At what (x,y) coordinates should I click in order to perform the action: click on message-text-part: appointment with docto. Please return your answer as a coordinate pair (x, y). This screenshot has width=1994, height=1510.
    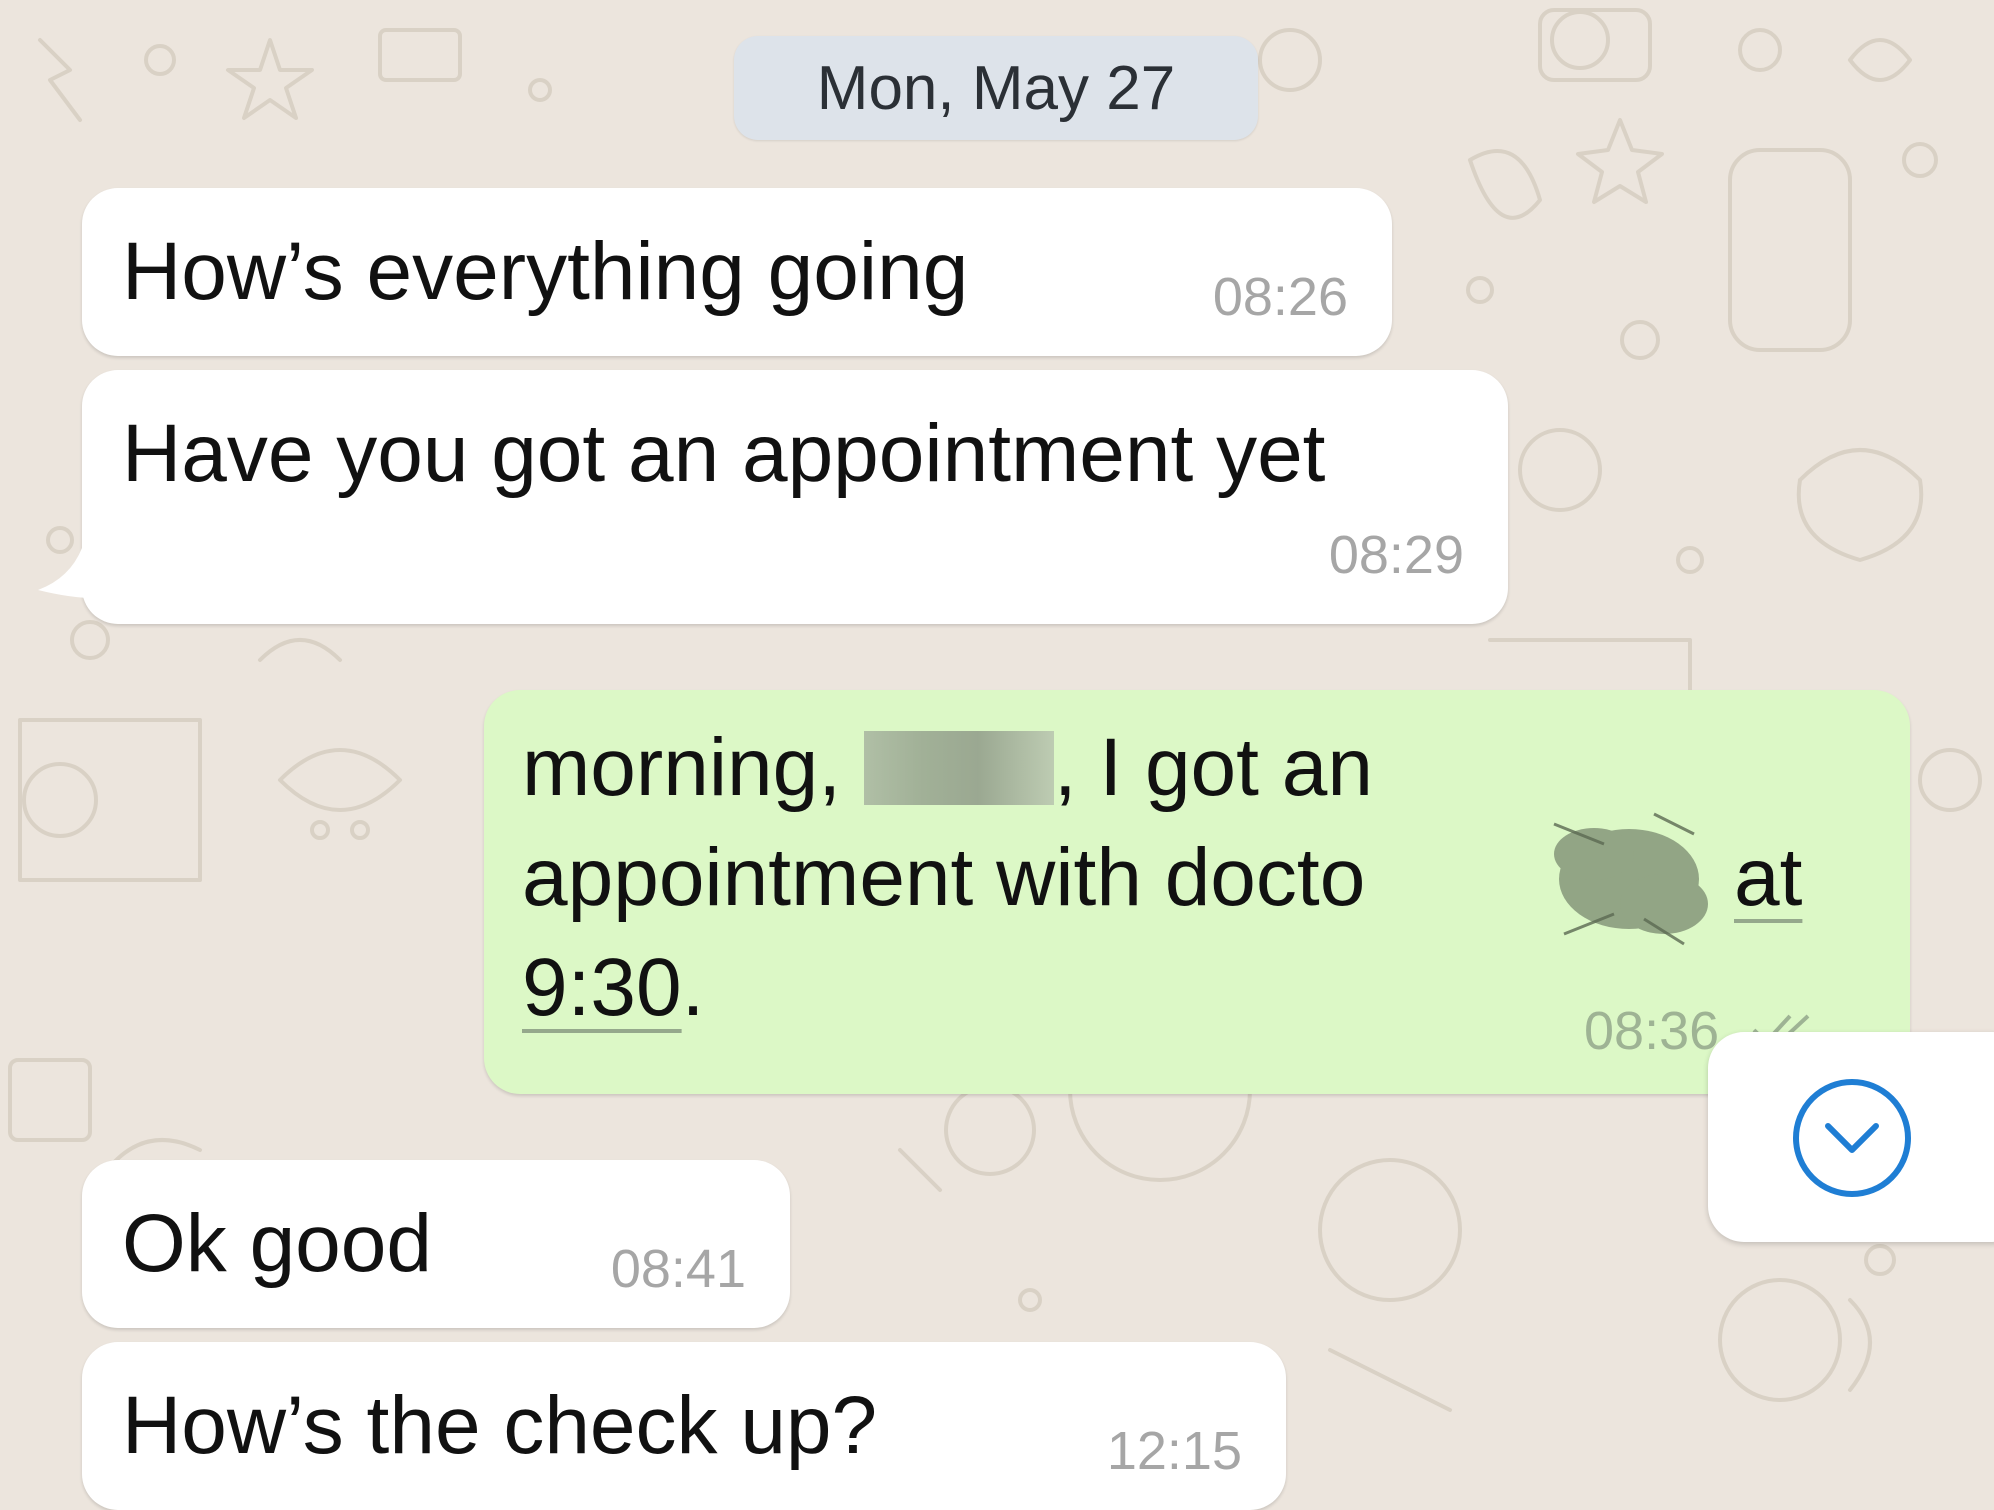
    Looking at the image, I should click on (944, 877).